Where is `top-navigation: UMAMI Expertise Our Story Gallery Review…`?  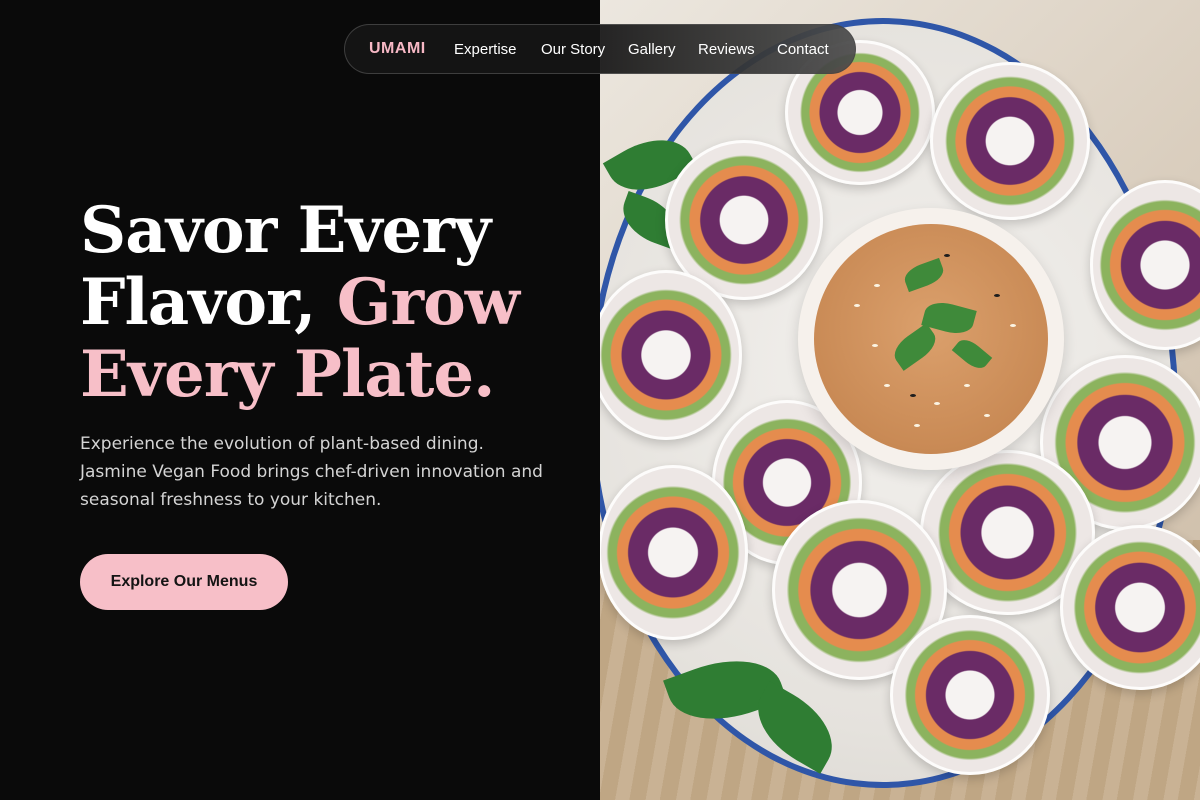 top-navigation: UMAMI Expertise Our Story Gallery Review… is located at coordinates (600, 49).